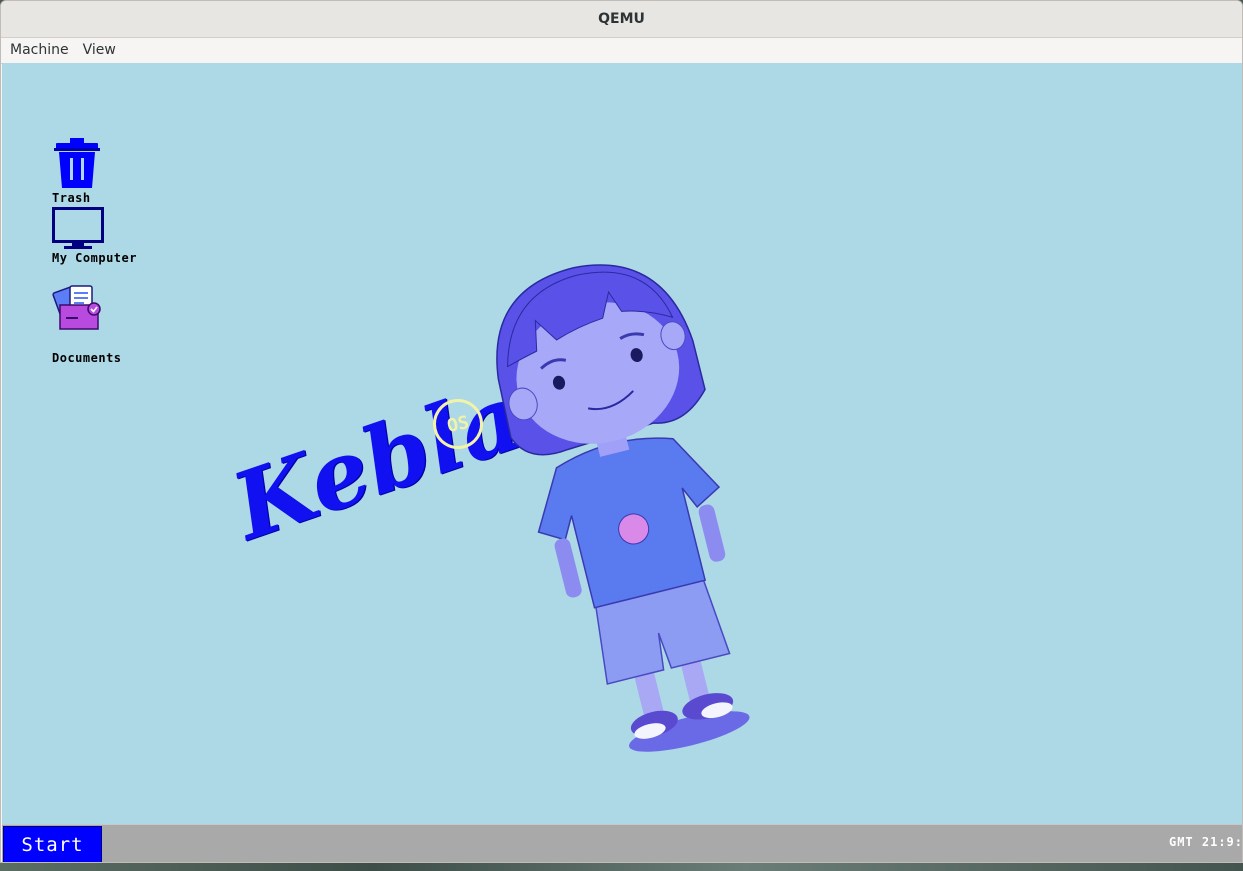 This screenshot has height=871, width=1243. Describe the element at coordinates (621, 867) in the screenshot. I see `host-desktop-strip` at that location.